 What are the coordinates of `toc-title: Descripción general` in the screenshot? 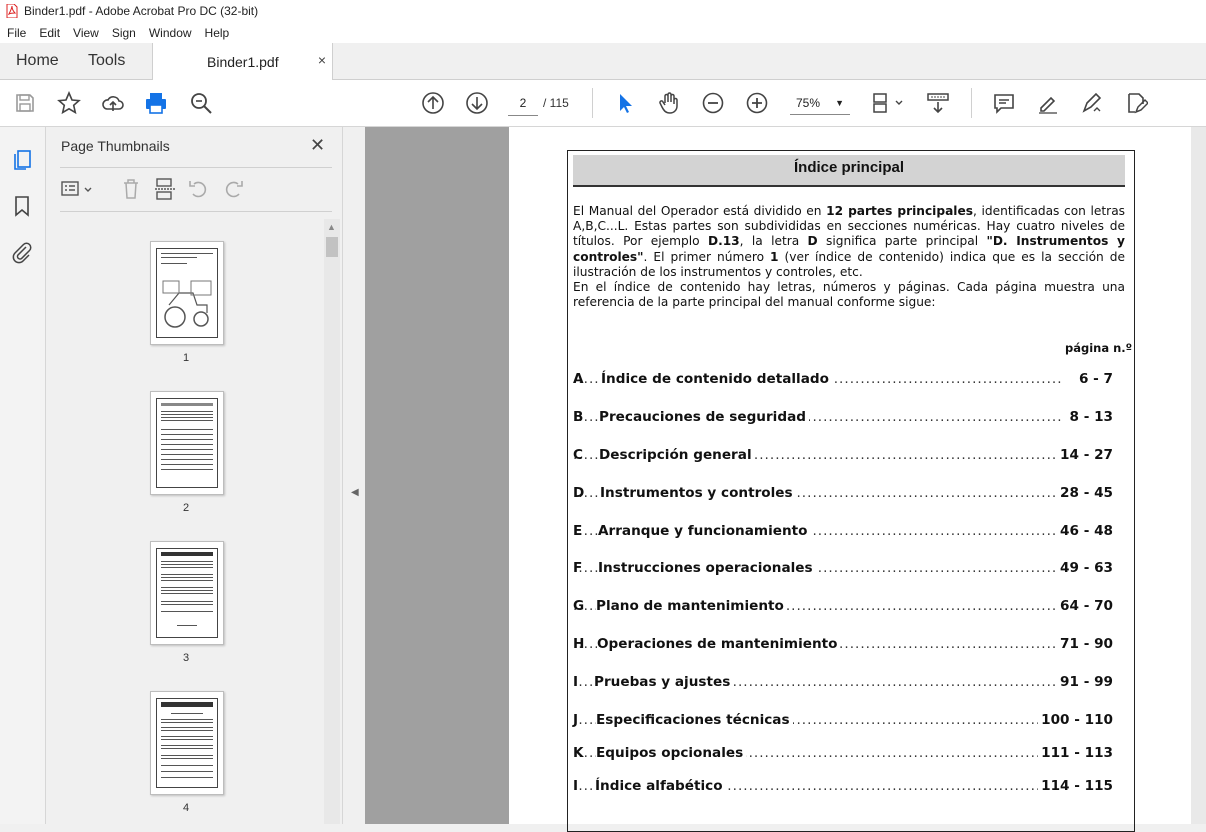 It's located at (677, 455).